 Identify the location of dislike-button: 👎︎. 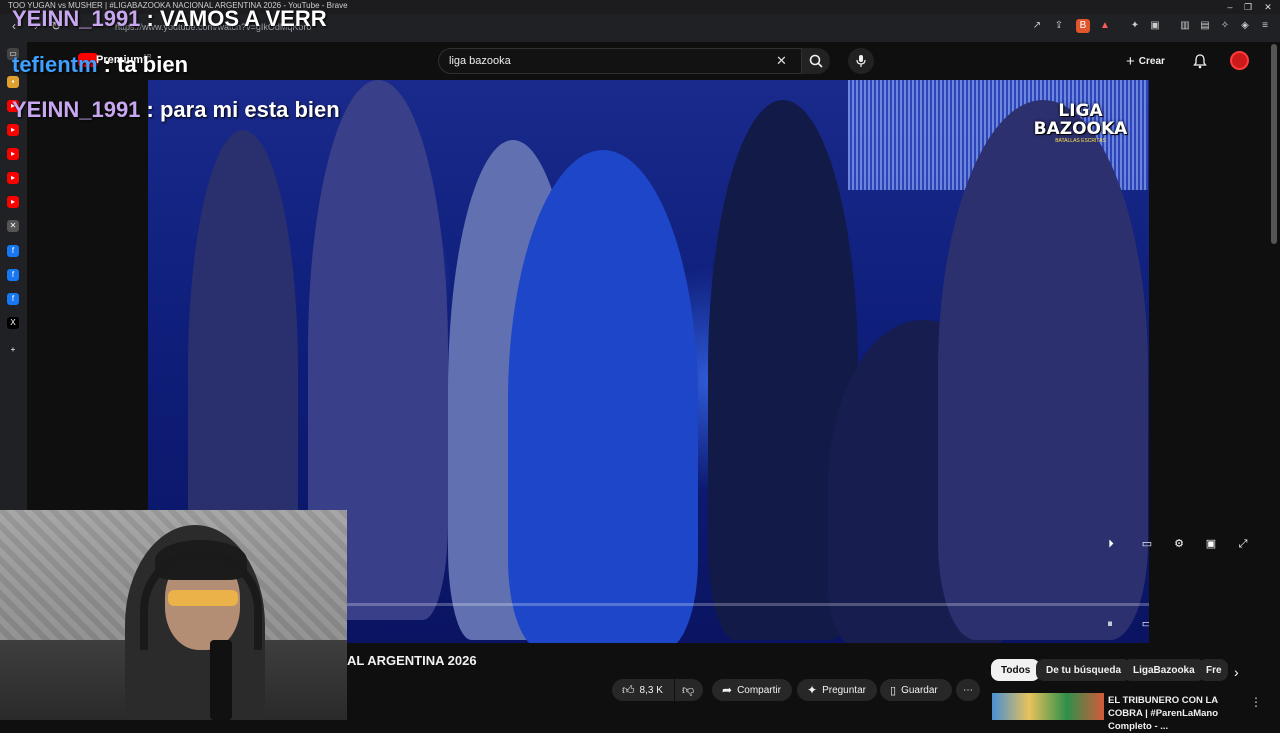
(689, 690).